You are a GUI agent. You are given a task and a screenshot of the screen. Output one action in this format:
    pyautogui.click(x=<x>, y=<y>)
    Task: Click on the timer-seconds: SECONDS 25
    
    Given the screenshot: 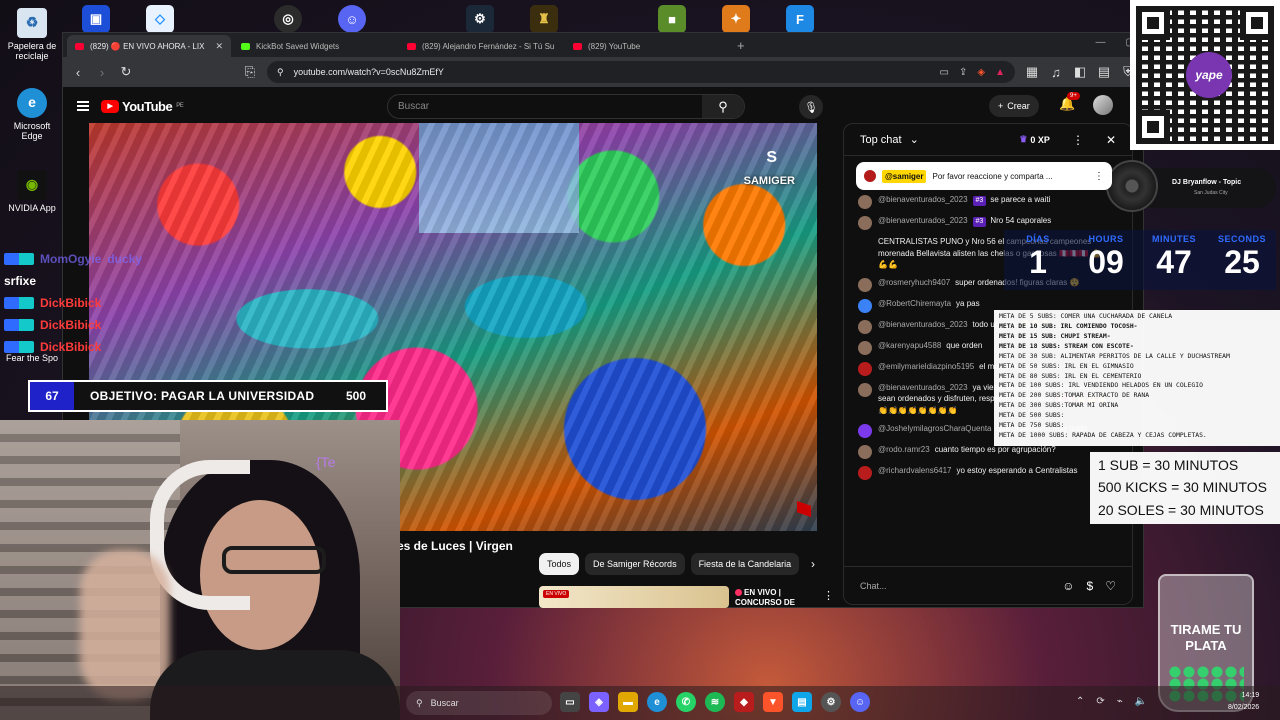 What is the action you would take?
    pyautogui.click(x=1242, y=260)
    